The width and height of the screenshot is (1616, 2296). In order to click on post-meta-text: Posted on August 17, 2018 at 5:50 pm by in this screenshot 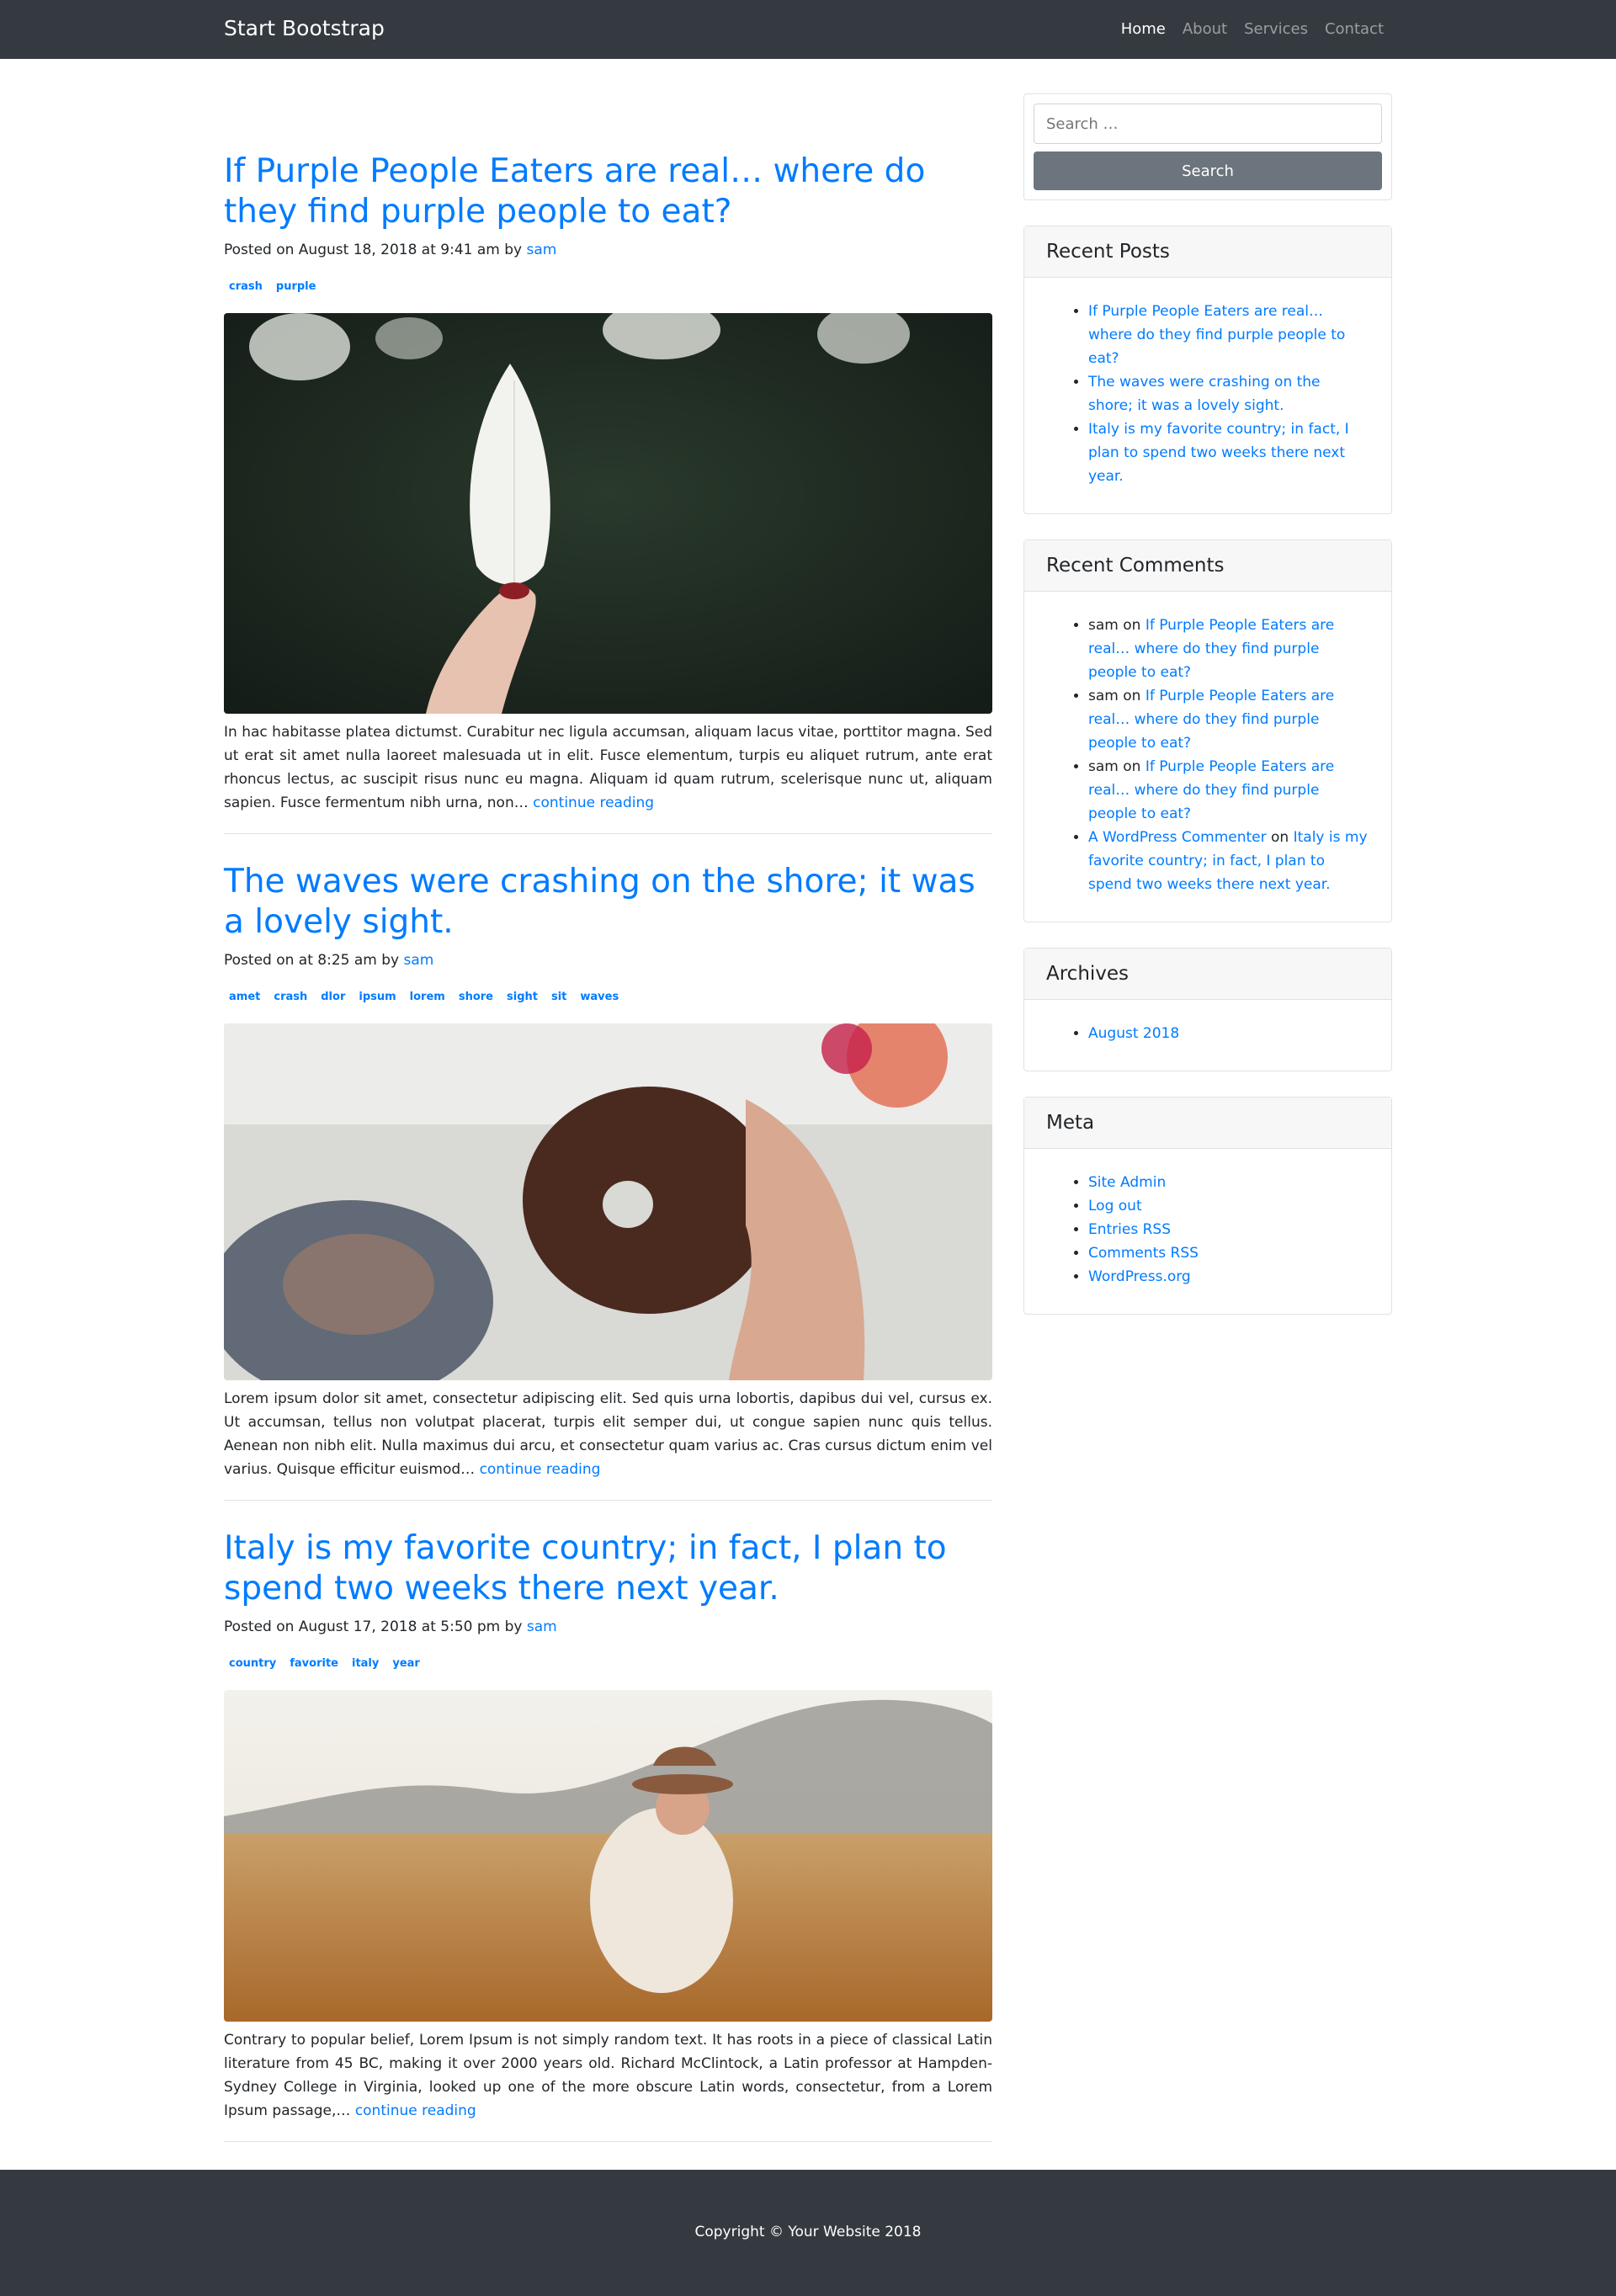, I will do `click(375, 1626)`.